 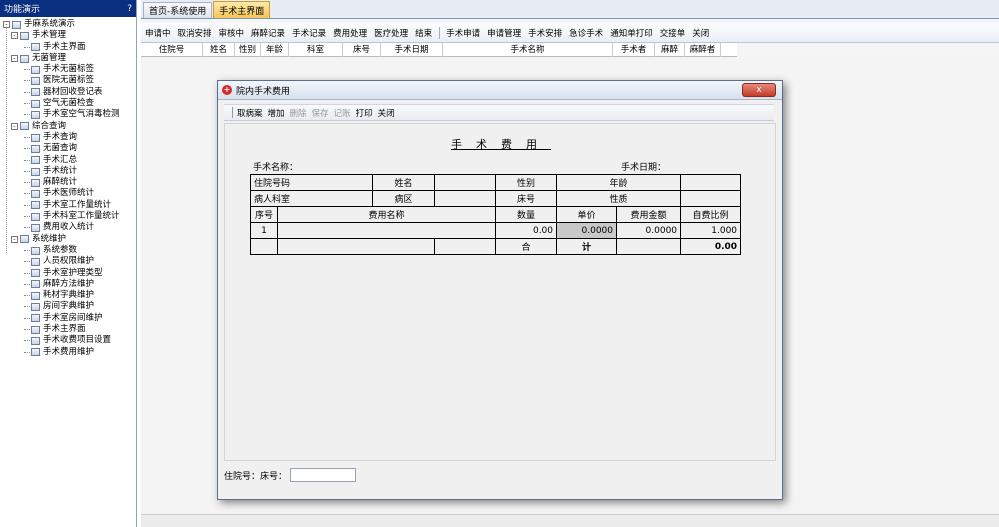 What do you see at coordinates (68, 103) in the screenshot?
I see `tree-item: 空气无菌检查` at bounding box center [68, 103].